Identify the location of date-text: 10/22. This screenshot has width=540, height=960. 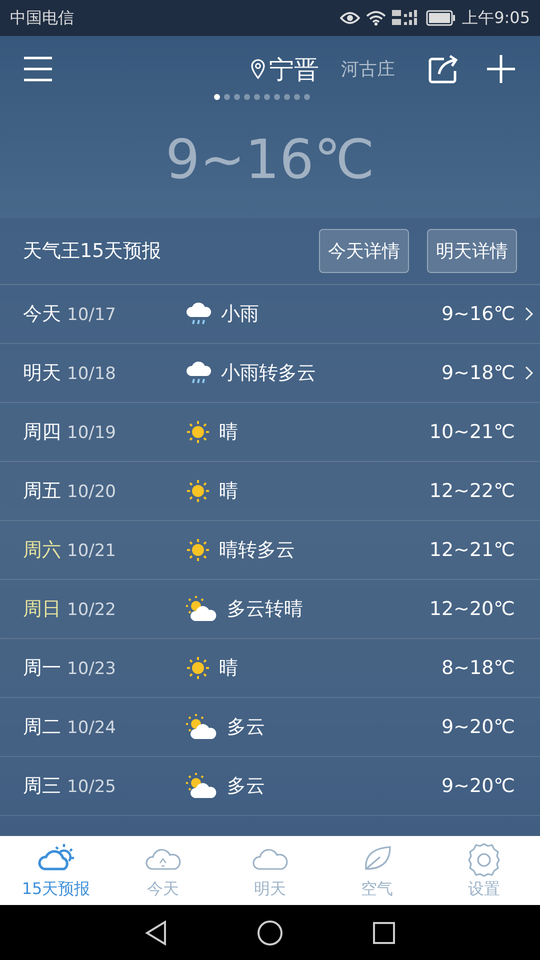
(91, 610).